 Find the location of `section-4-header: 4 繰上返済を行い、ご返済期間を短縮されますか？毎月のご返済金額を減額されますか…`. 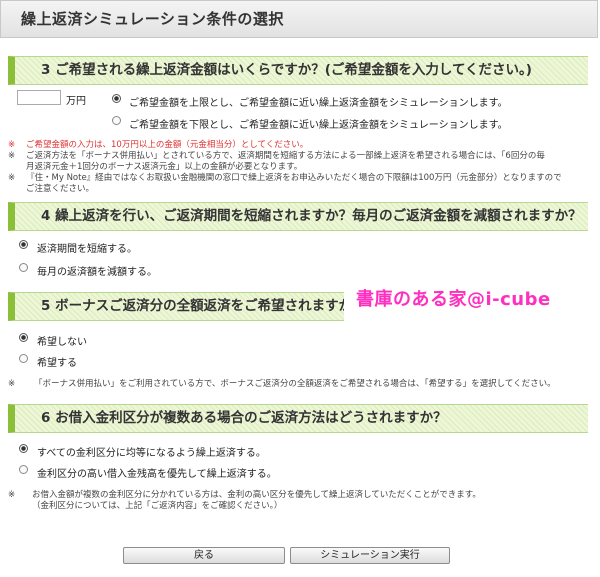

section-4-header: 4 繰上返済を行い、ご返済期間を短縮されますか？毎月のご返済金額を減額されますか… is located at coordinates (298, 216).